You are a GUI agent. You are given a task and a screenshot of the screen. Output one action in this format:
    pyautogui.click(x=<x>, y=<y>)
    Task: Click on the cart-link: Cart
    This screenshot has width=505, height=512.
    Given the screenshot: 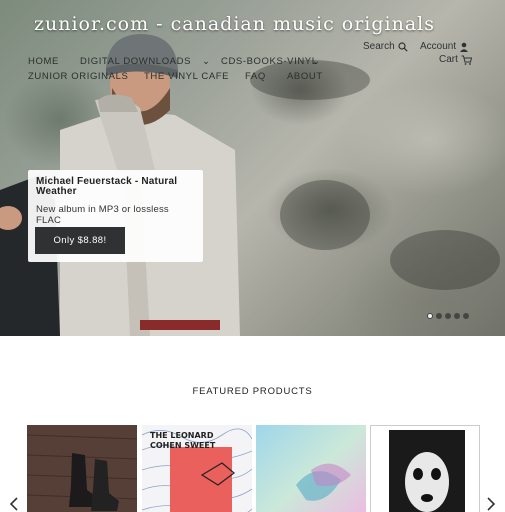 What is the action you would take?
    pyautogui.click(x=455, y=59)
    